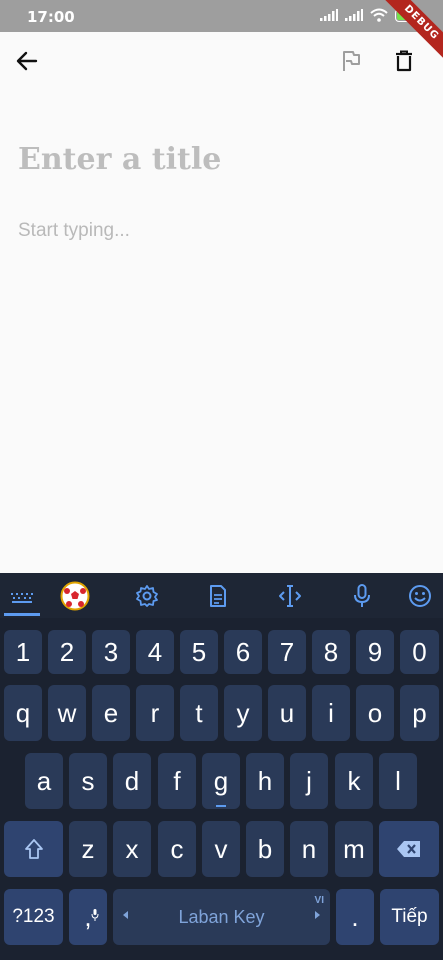 The width and height of the screenshot is (443, 960). I want to click on key-z: z, so click(88, 849).